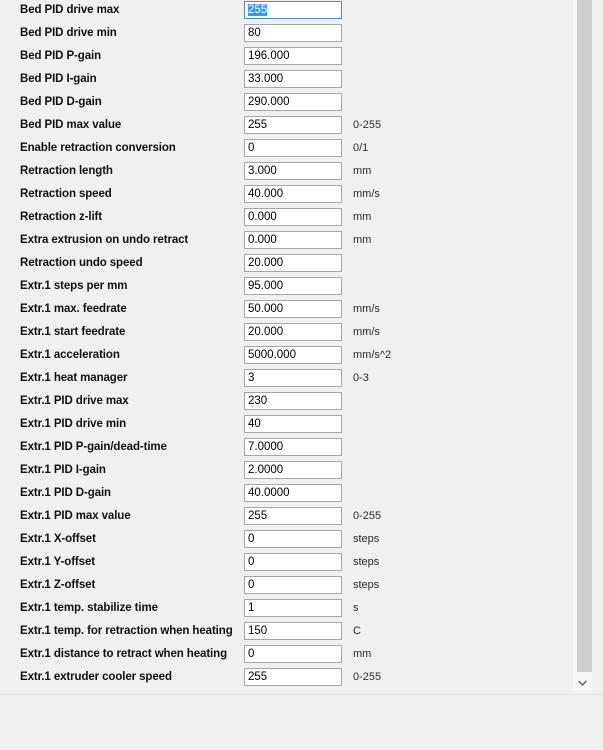 The image size is (603, 750). What do you see at coordinates (61, 217) in the screenshot?
I see `setting-label: Retraction z-lift` at bounding box center [61, 217].